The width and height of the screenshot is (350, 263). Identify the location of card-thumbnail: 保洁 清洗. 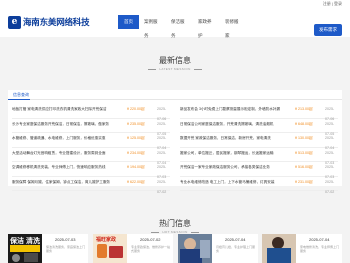
(25, 248).